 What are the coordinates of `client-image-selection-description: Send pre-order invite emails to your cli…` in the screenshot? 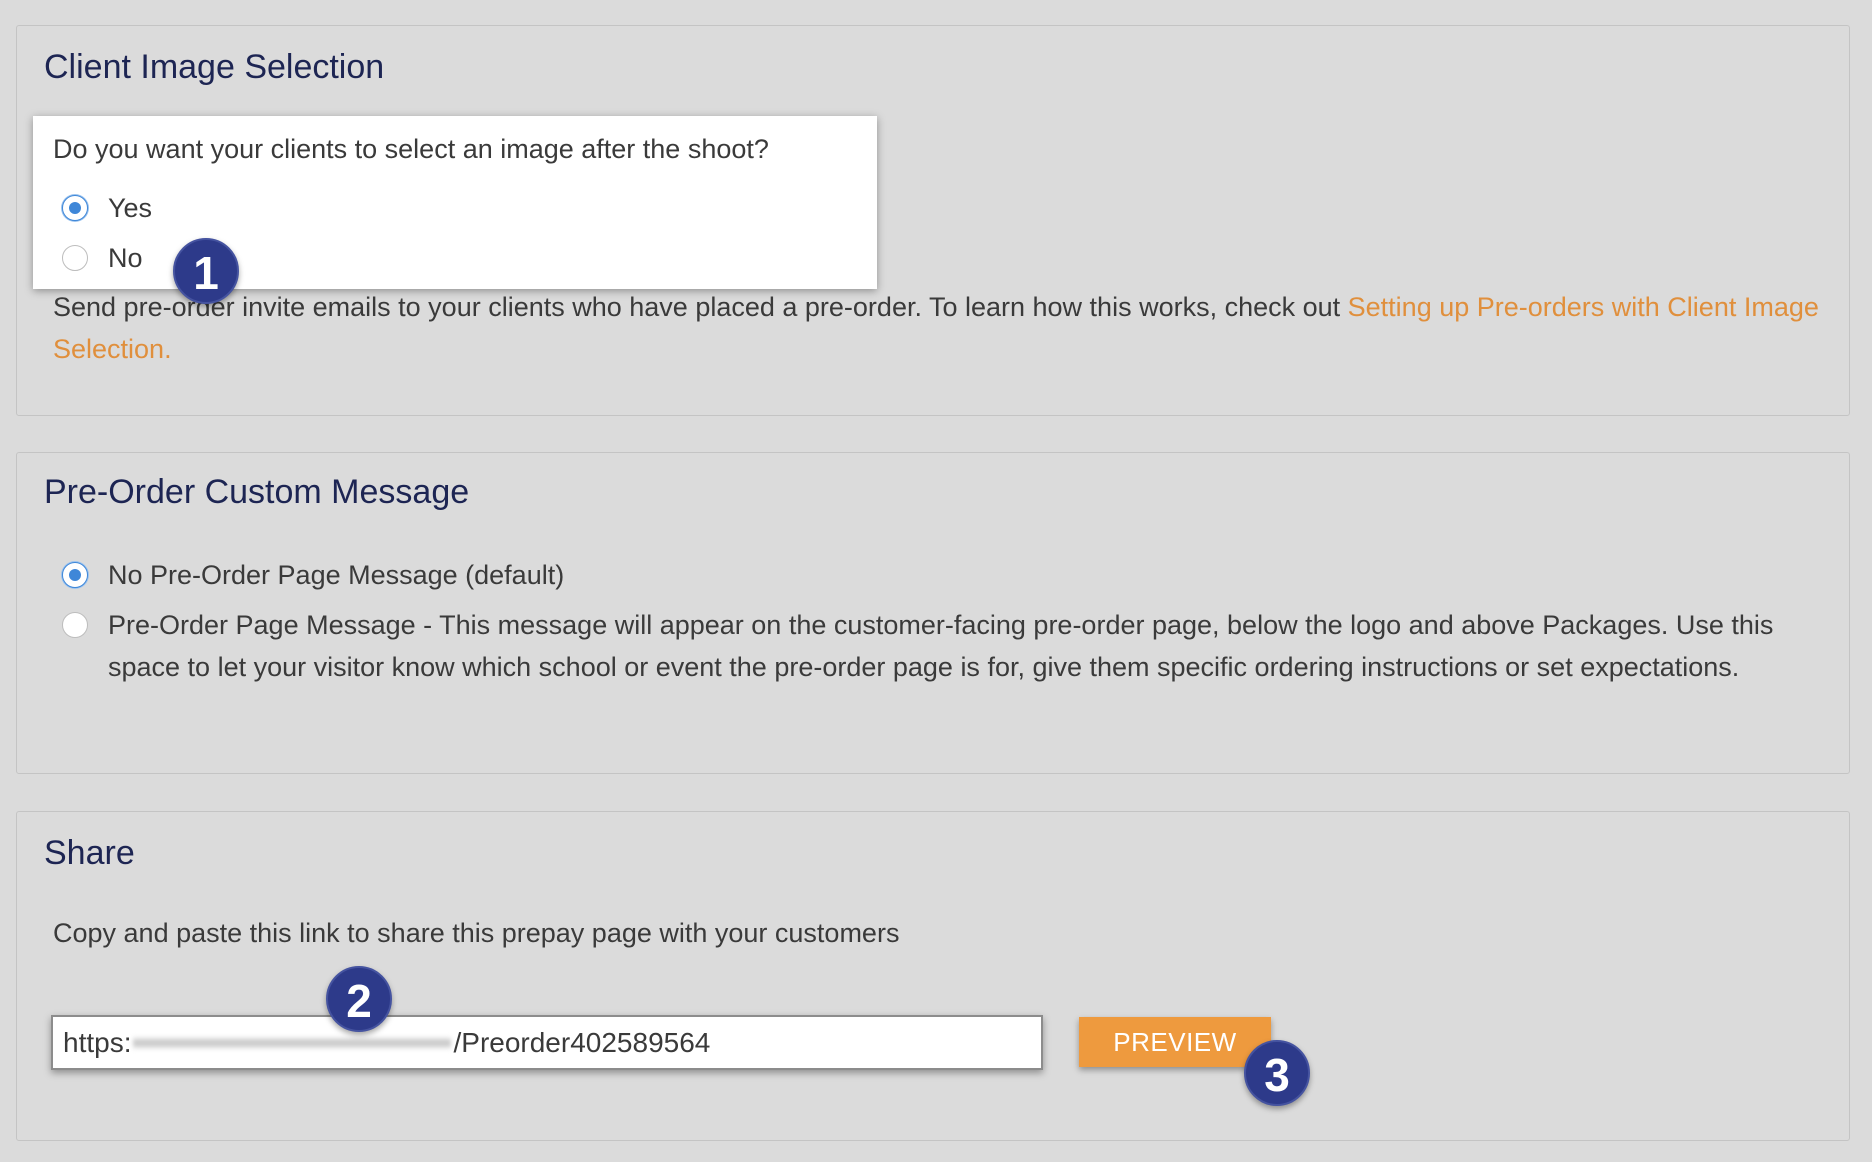 It's located at (948, 328).